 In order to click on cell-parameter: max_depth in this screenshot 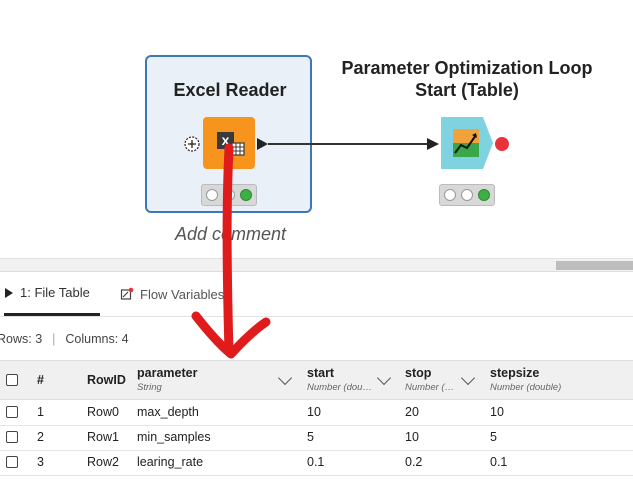, I will do `click(168, 412)`.